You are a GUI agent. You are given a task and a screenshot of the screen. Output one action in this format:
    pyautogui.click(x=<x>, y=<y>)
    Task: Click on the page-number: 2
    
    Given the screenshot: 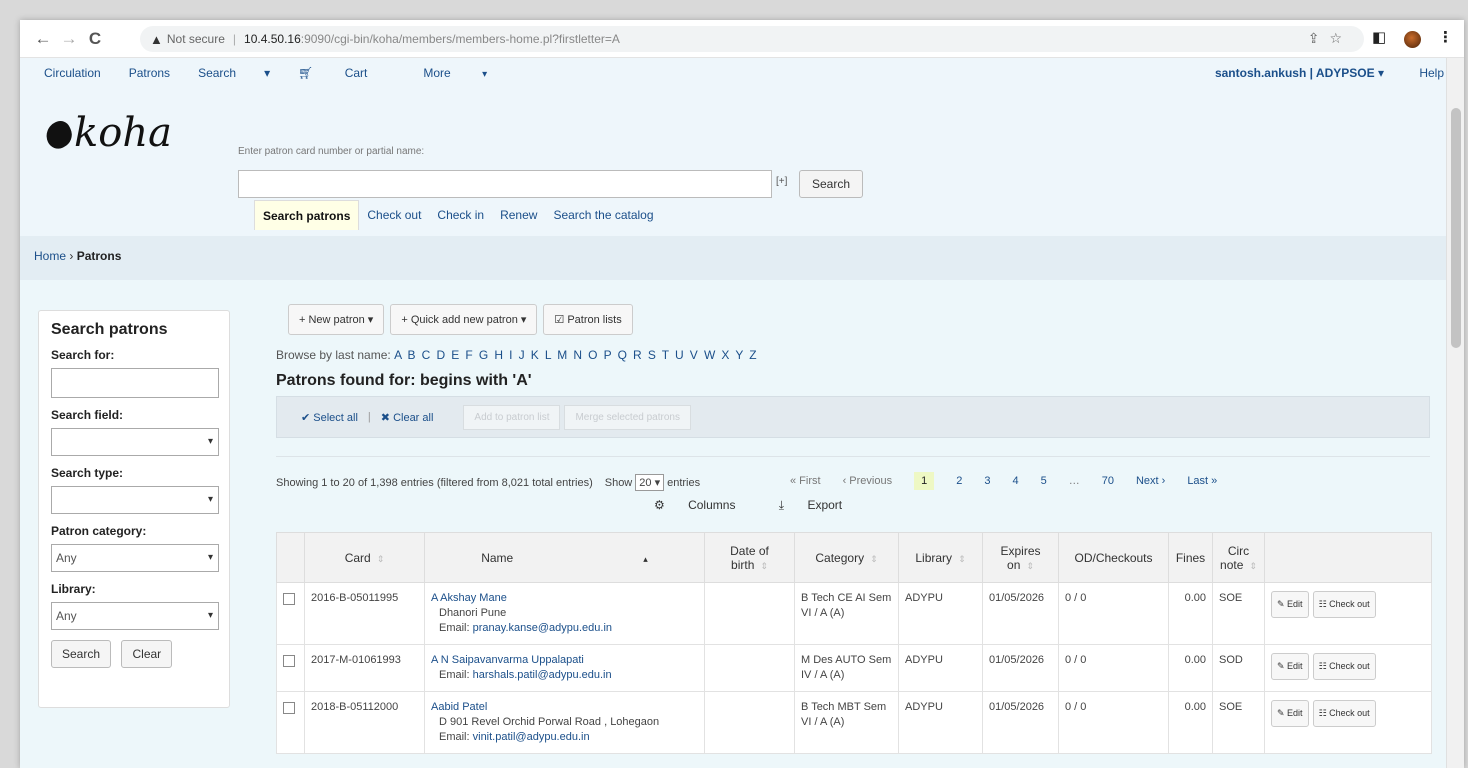 What is the action you would take?
    pyautogui.click(x=959, y=481)
    